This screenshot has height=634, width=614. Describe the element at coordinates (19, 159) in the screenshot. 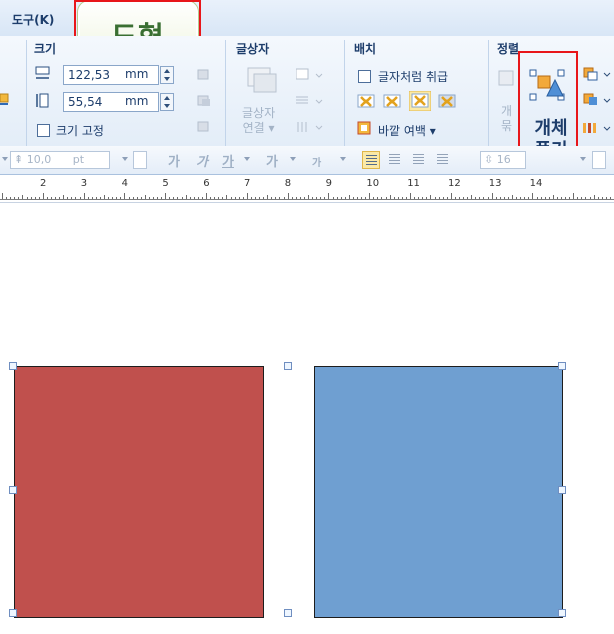

I see `font-size-icon: ⇞` at that location.